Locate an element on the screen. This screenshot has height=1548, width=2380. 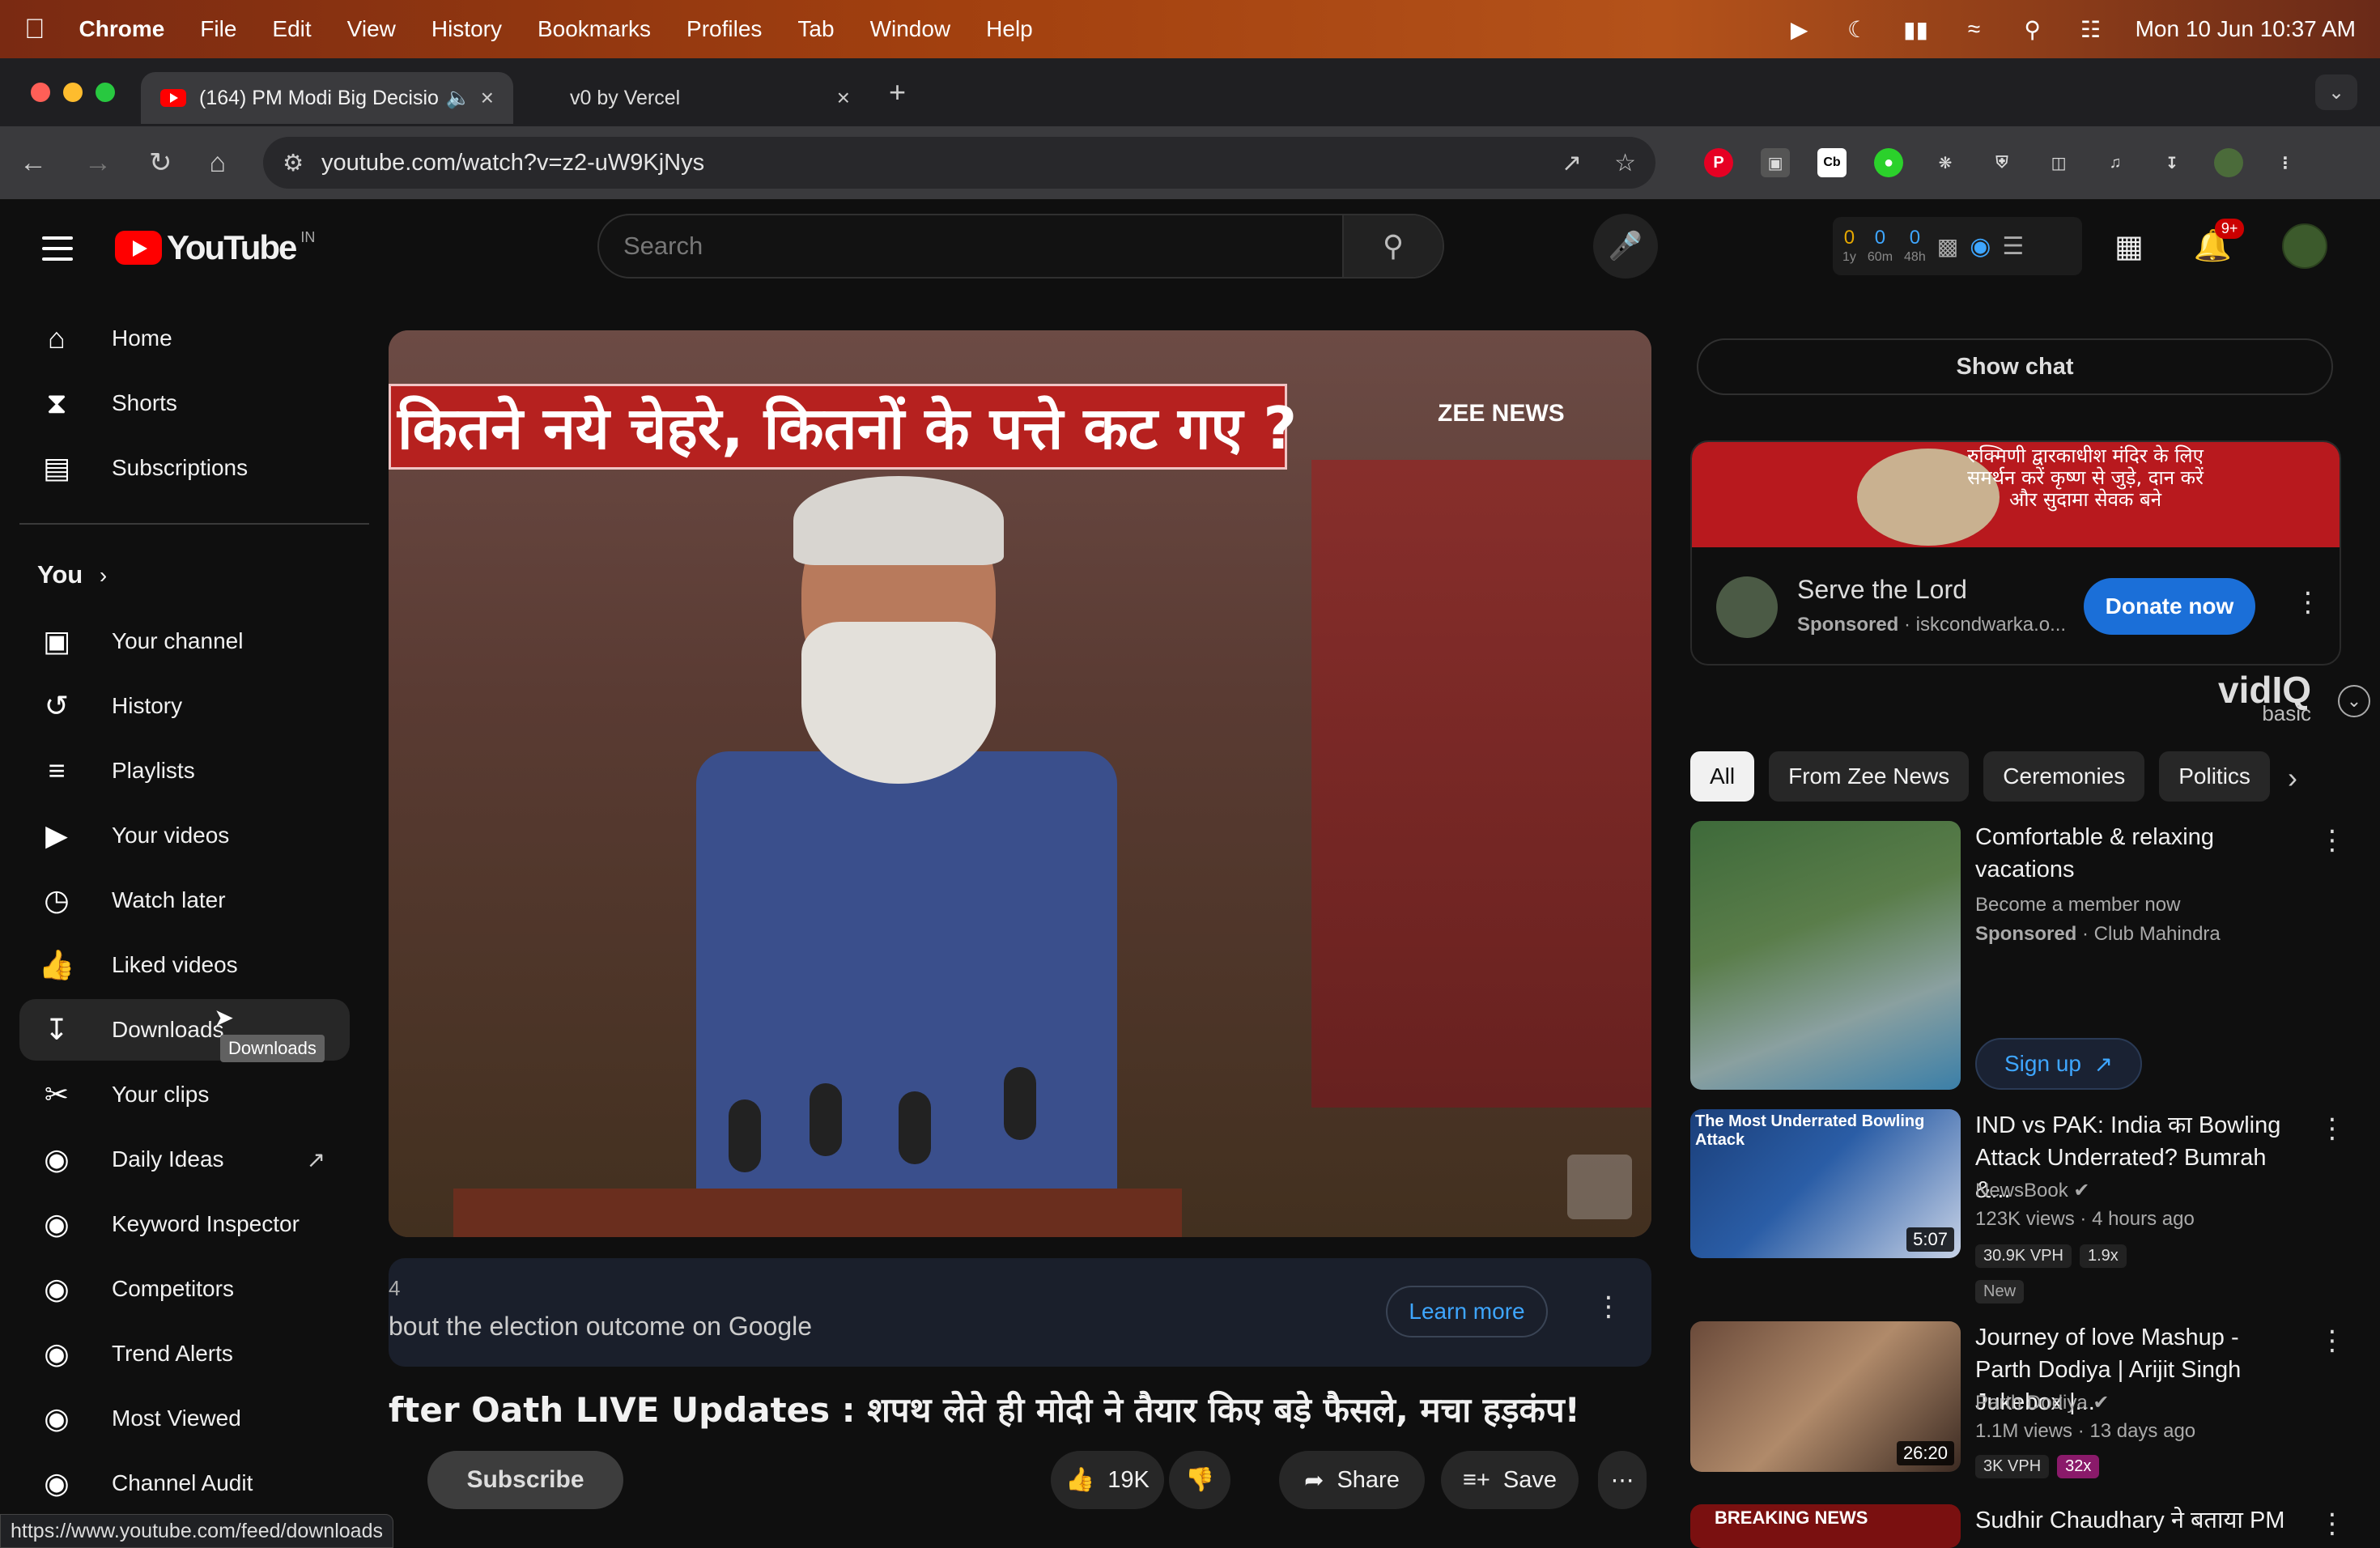
reload-icon: ↻ is located at coordinates (161, 163).